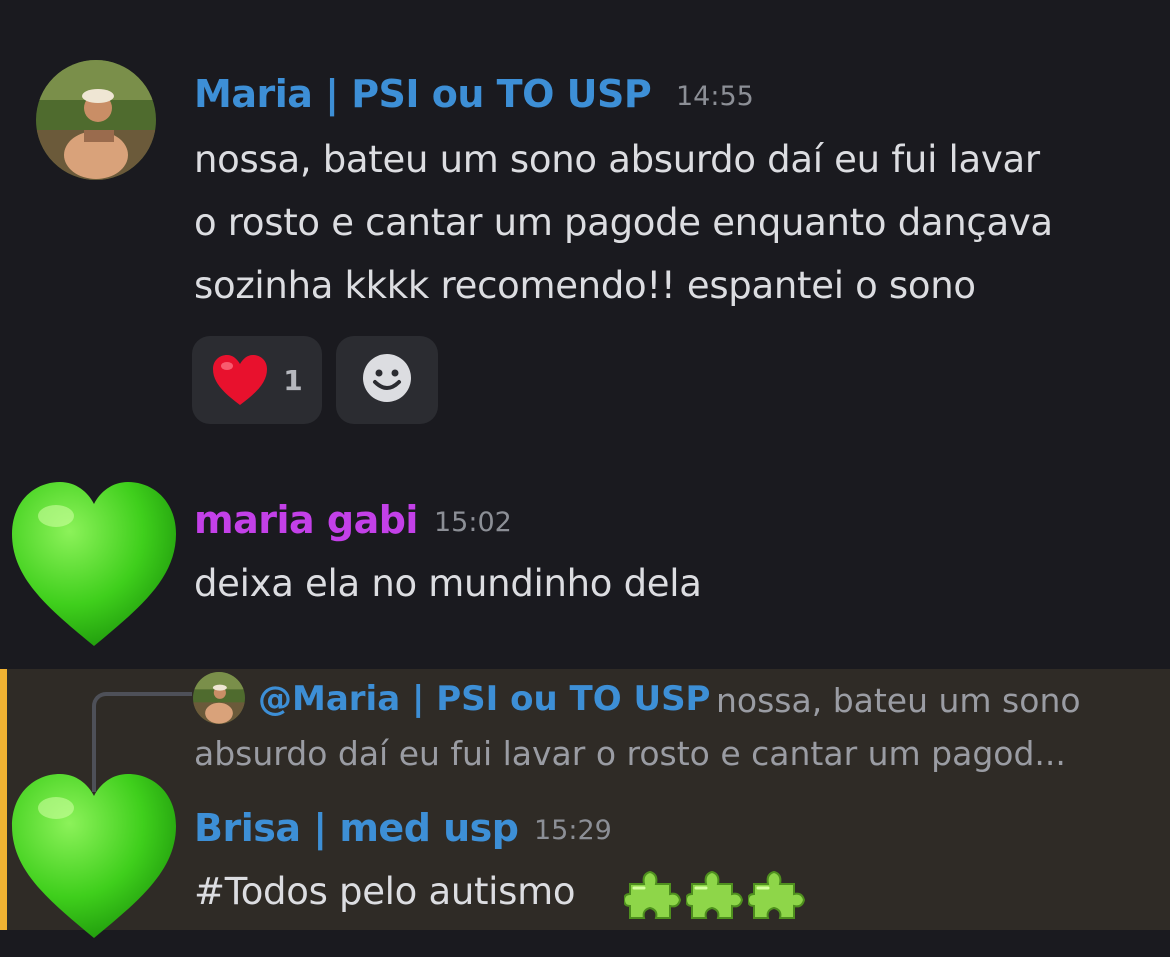 The height and width of the screenshot is (957, 1170). I want to click on reply-avatar, so click(219, 698).